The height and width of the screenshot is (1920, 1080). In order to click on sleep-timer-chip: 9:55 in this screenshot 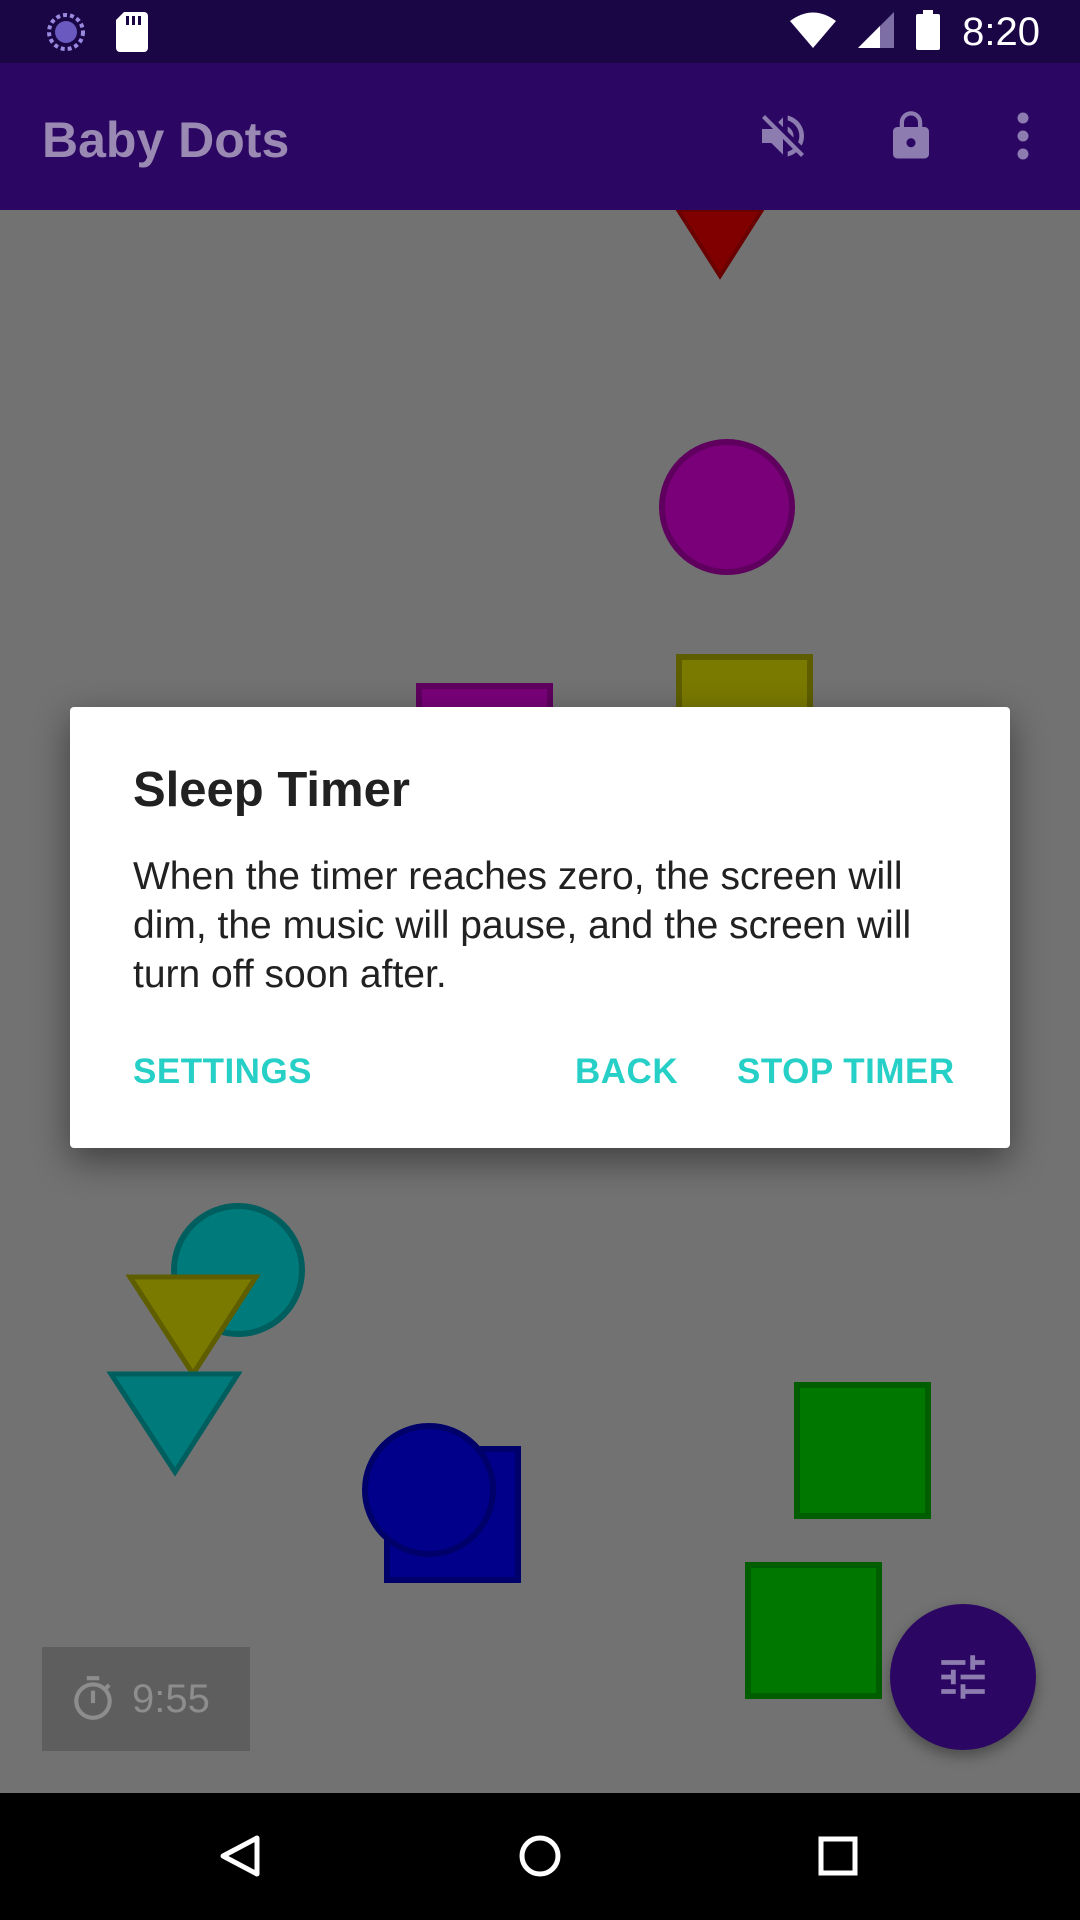, I will do `click(146, 1699)`.